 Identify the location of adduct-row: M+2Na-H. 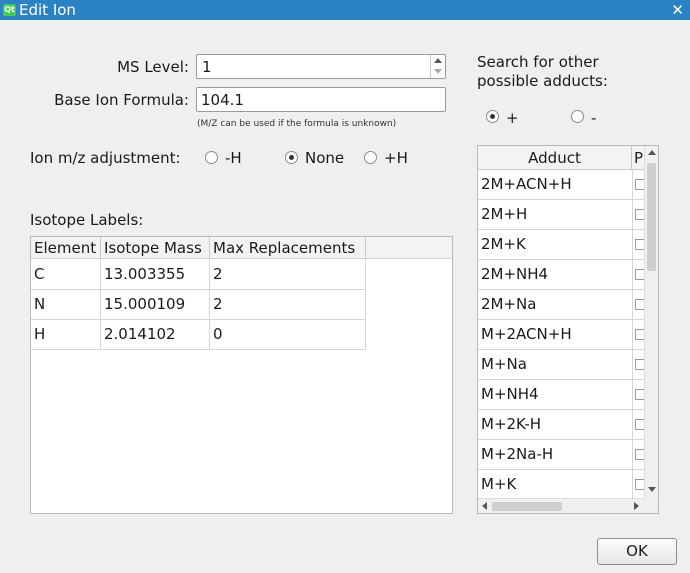
(562, 455).